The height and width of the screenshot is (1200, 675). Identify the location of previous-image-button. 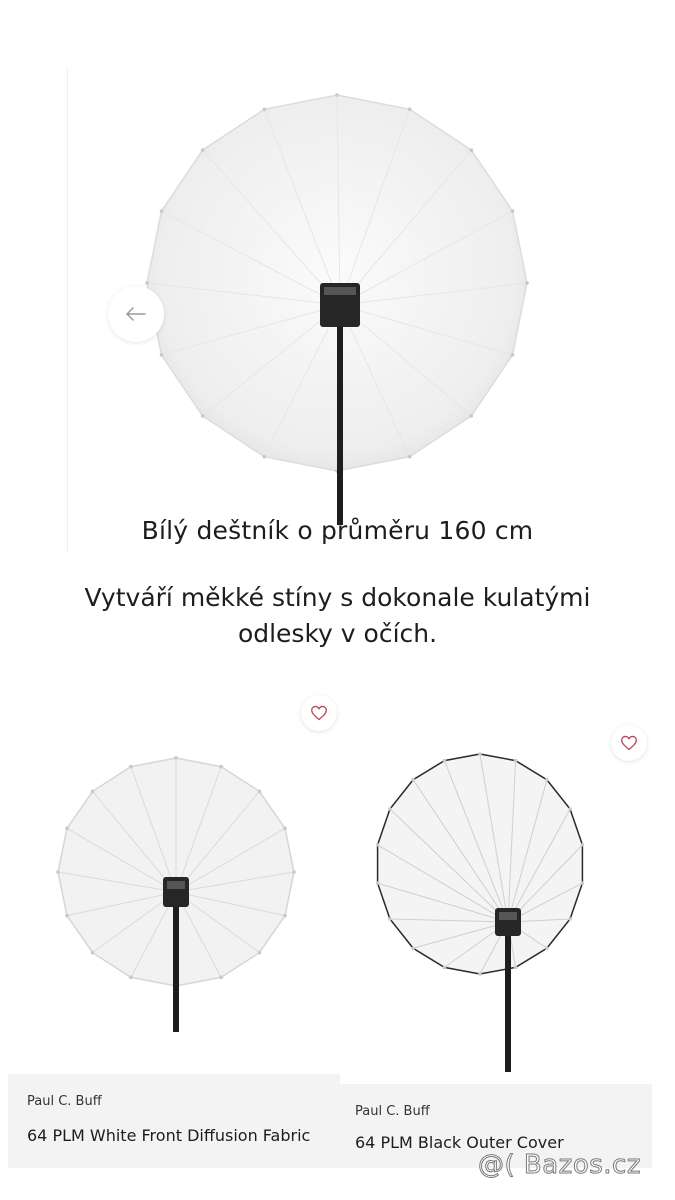
(136, 314).